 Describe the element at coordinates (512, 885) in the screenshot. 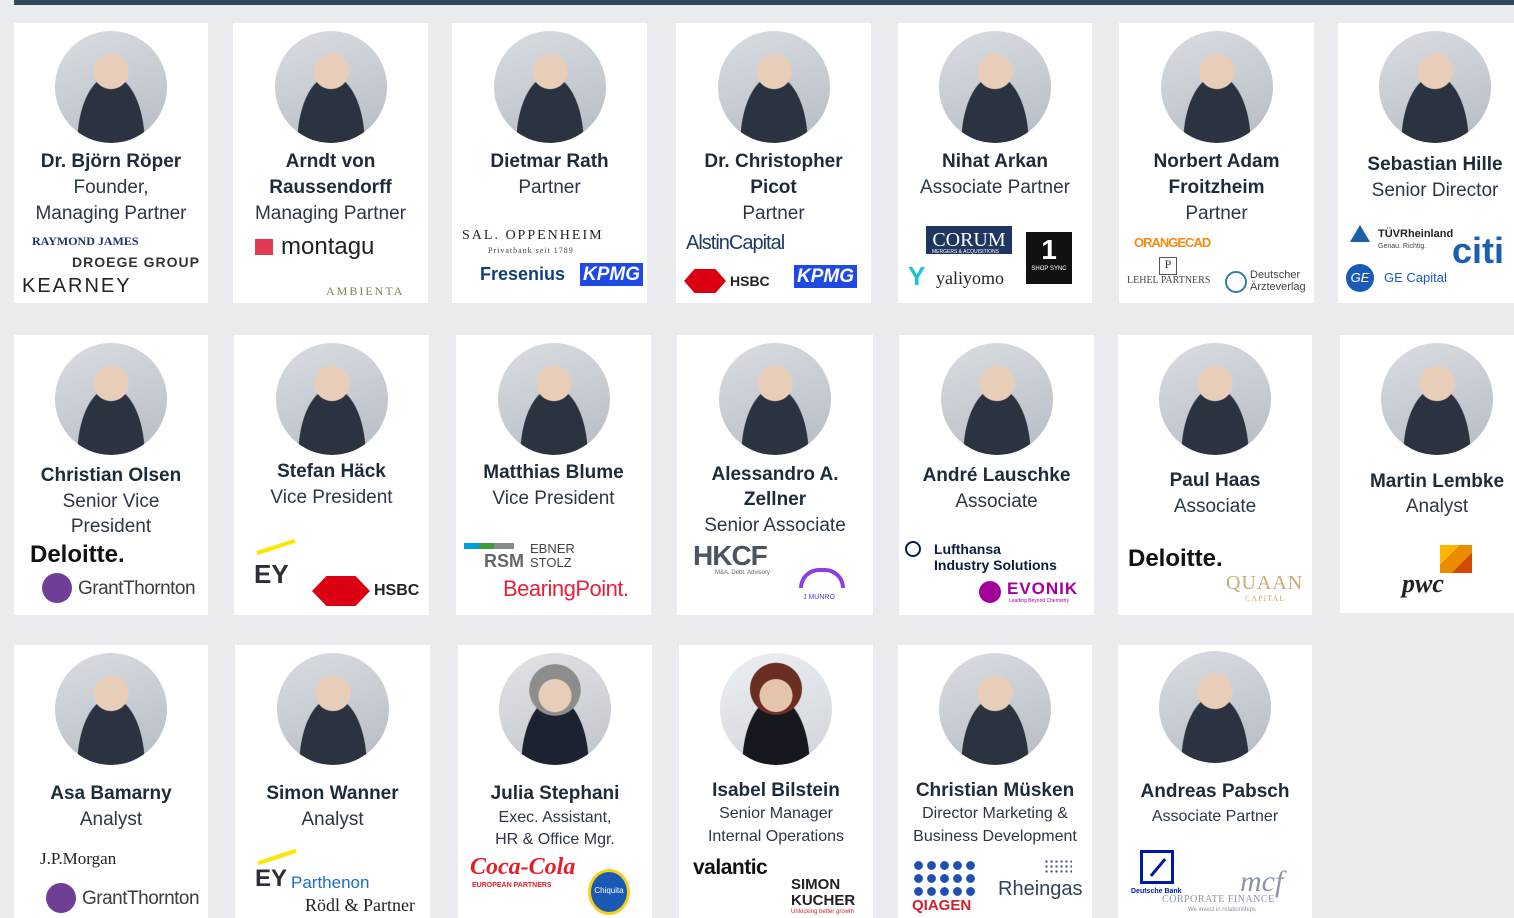

I see `coca-cola-tagline: EUROPEAN PARTNERS` at that location.